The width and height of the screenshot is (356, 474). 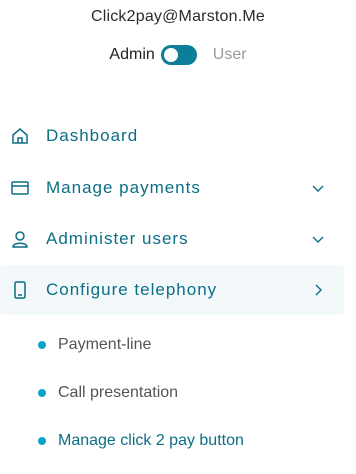 I want to click on subnav-item-call-presentation: Call presentation, so click(x=172, y=393).